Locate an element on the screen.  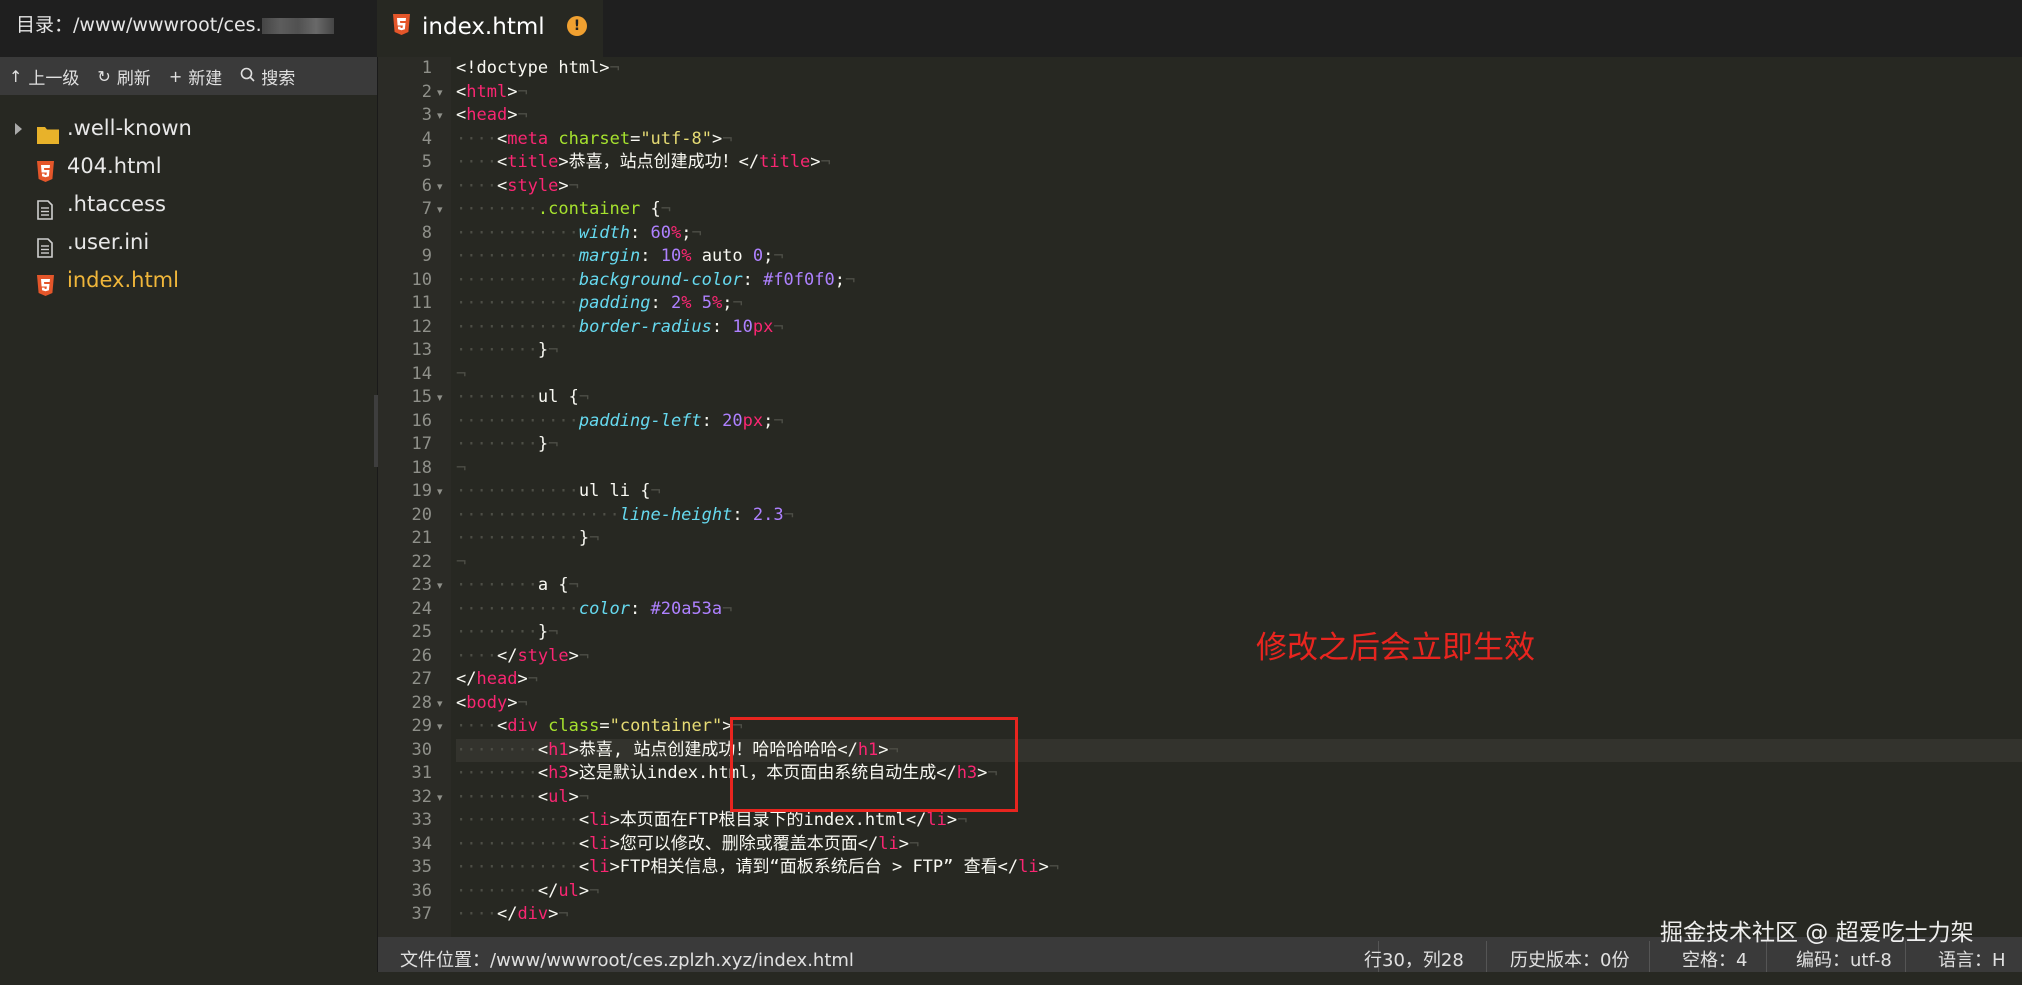
code-line: ········<h1>恭喜, 站点创建成功！哈哈哈哈哈</h1>¬ is located at coordinates (1239, 750).